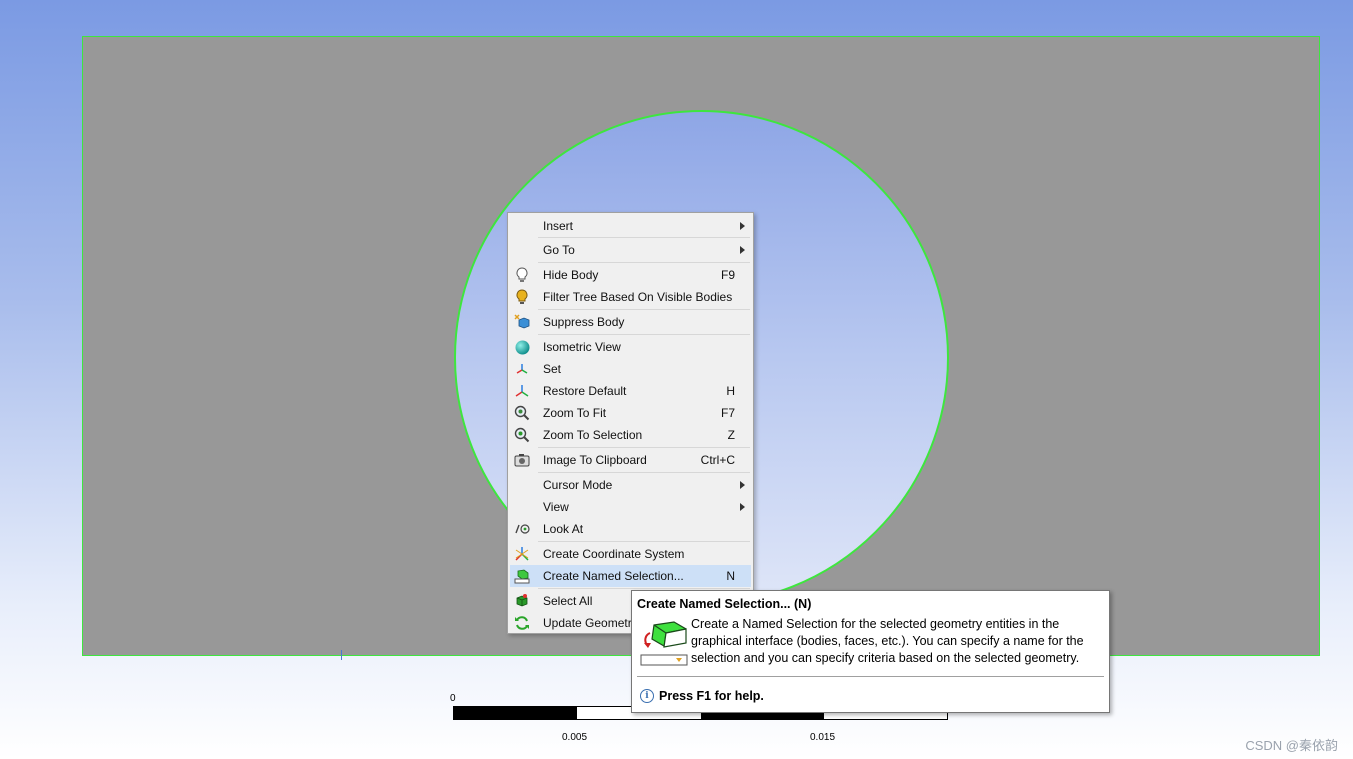 This screenshot has width=1353, height=759. I want to click on sphere-icon, so click(522, 347).